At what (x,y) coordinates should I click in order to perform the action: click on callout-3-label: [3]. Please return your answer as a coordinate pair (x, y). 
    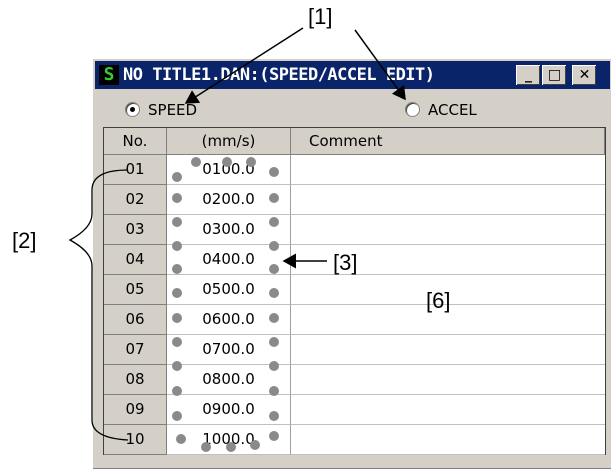
    Looking at the image, I should click on (345, 262).